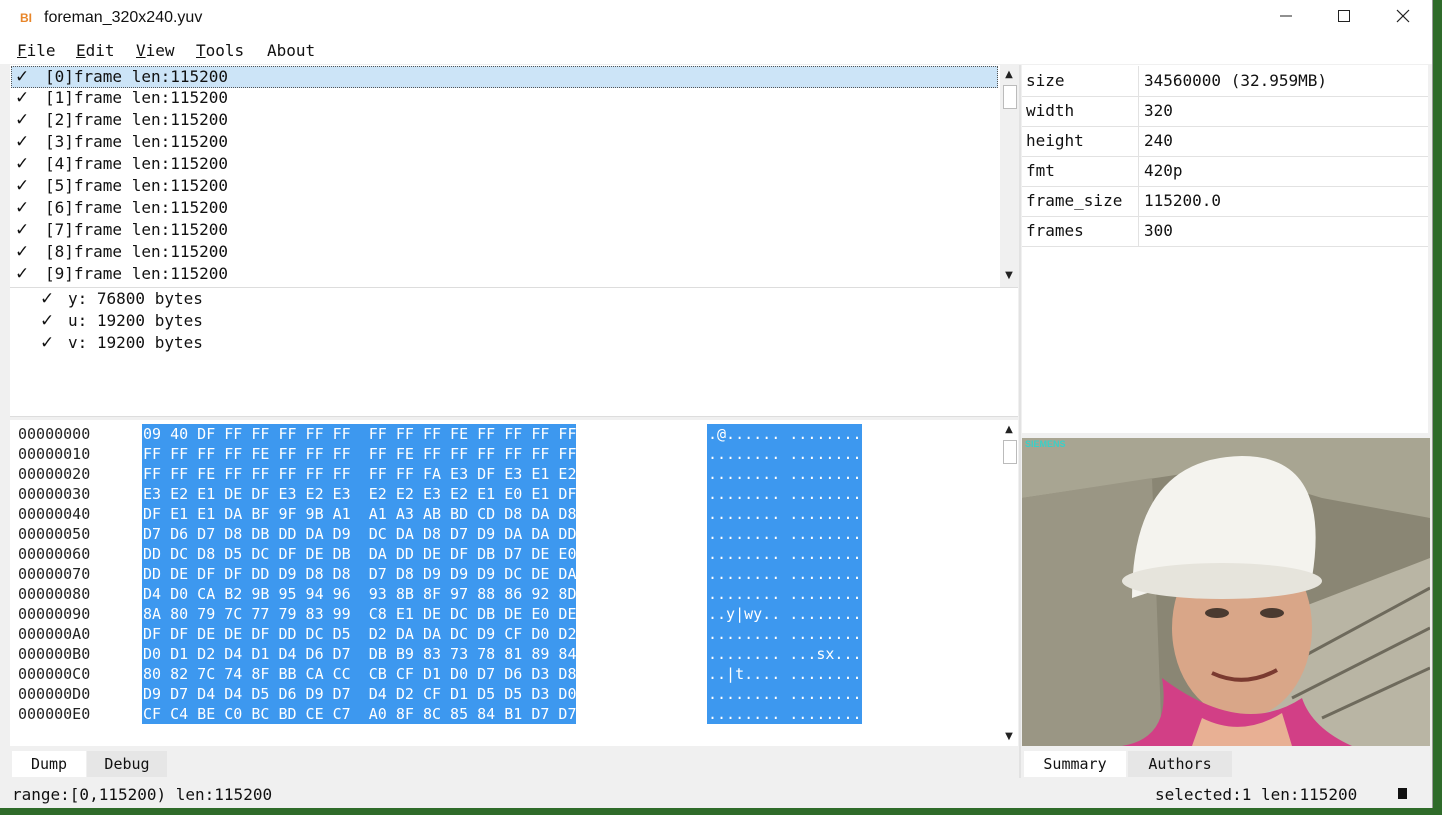 This screenshot has height=815, width=1442. Describe the element at coordinates (1226, 592) in the screenshot. I see `preview-image` at that location.